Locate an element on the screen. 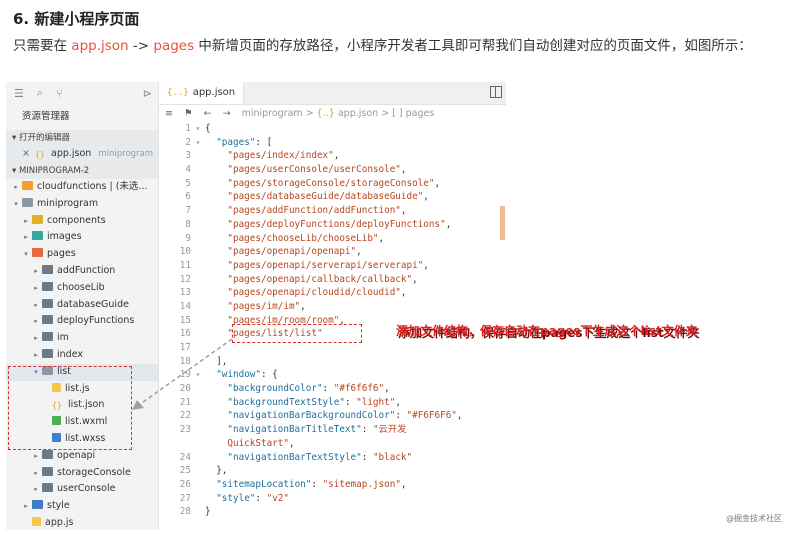  code-line: 1 ▾{ is located at coordinates (332, 129).